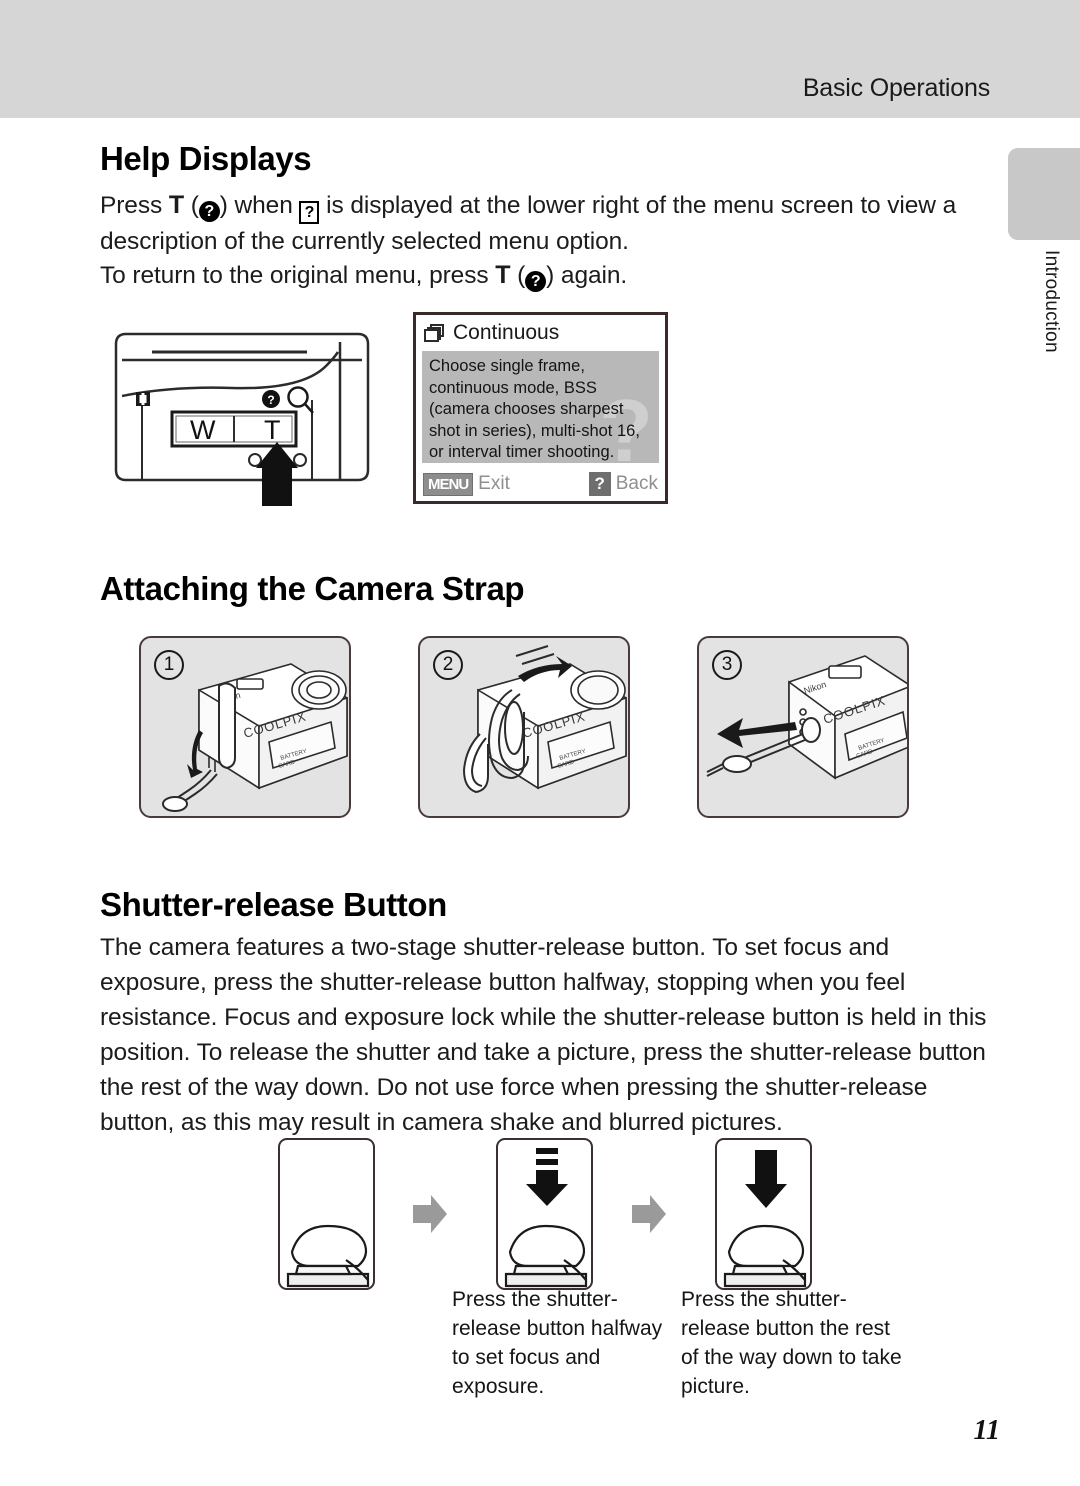  I want to click on step-number: 3, so click(727, 665).